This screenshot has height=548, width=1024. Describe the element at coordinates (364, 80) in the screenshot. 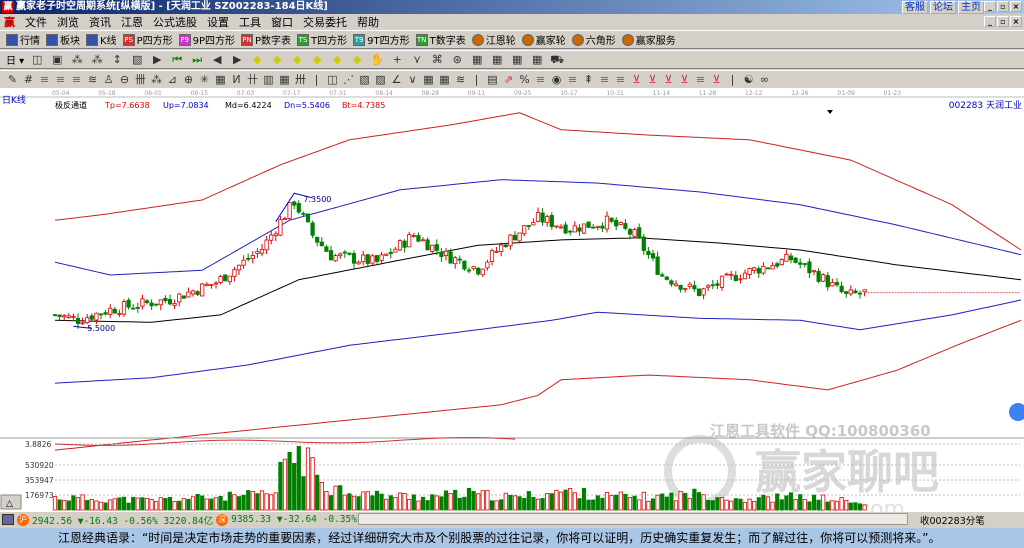

I see `draw-tool-icon: ▧` at that location.